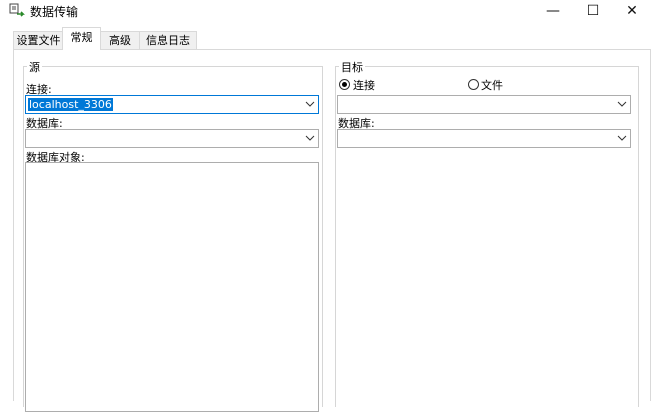  Describe the element at coordinates (29, 138) in the screenshot. I see `source-database-value` at that location.